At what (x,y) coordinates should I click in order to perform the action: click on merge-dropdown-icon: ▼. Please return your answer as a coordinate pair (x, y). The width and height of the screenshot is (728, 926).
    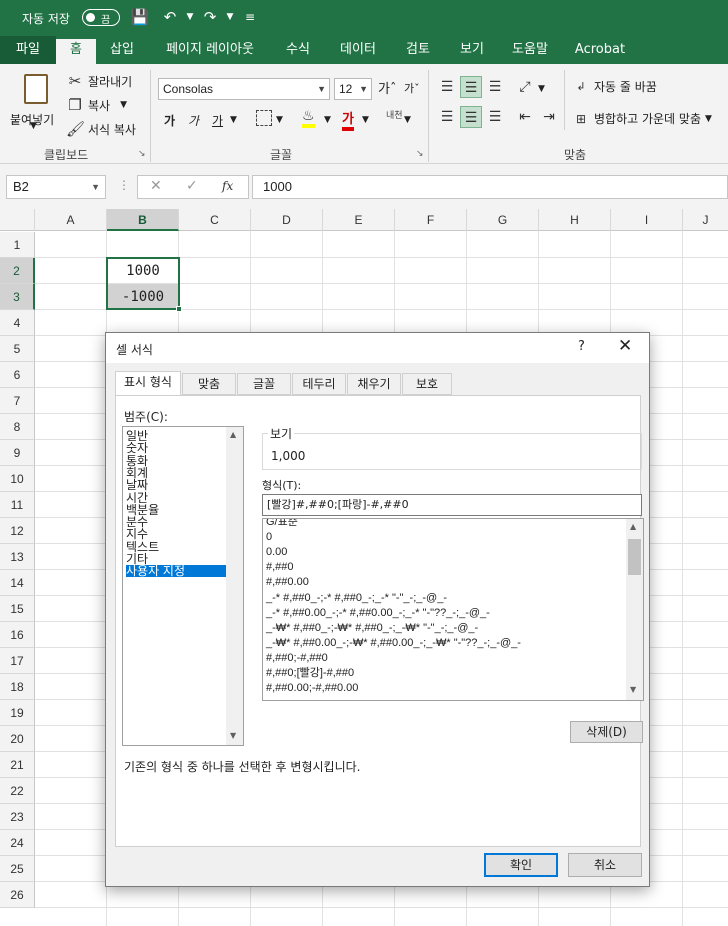
    Looking at the image, I should click on (708, 119).